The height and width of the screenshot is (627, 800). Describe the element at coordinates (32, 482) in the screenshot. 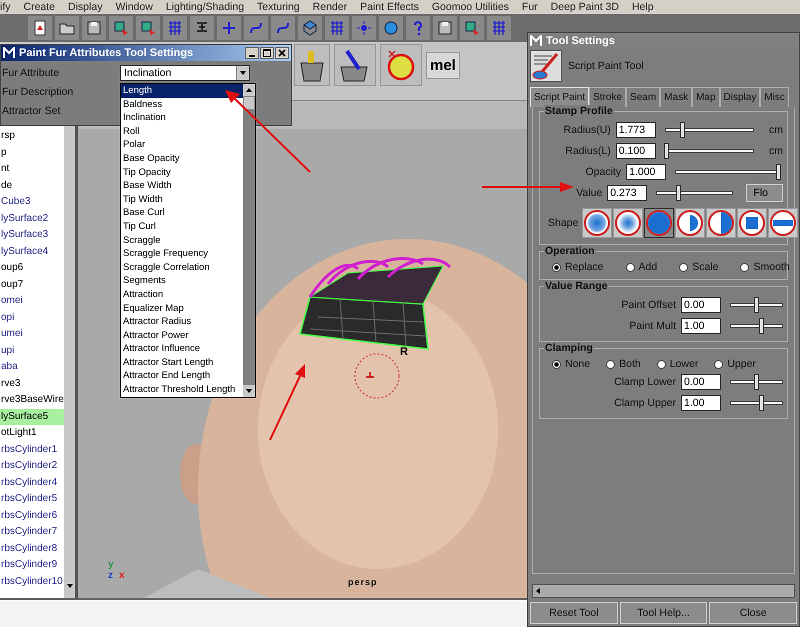

I see `outliner-item: rbsCylinder4` at that location.